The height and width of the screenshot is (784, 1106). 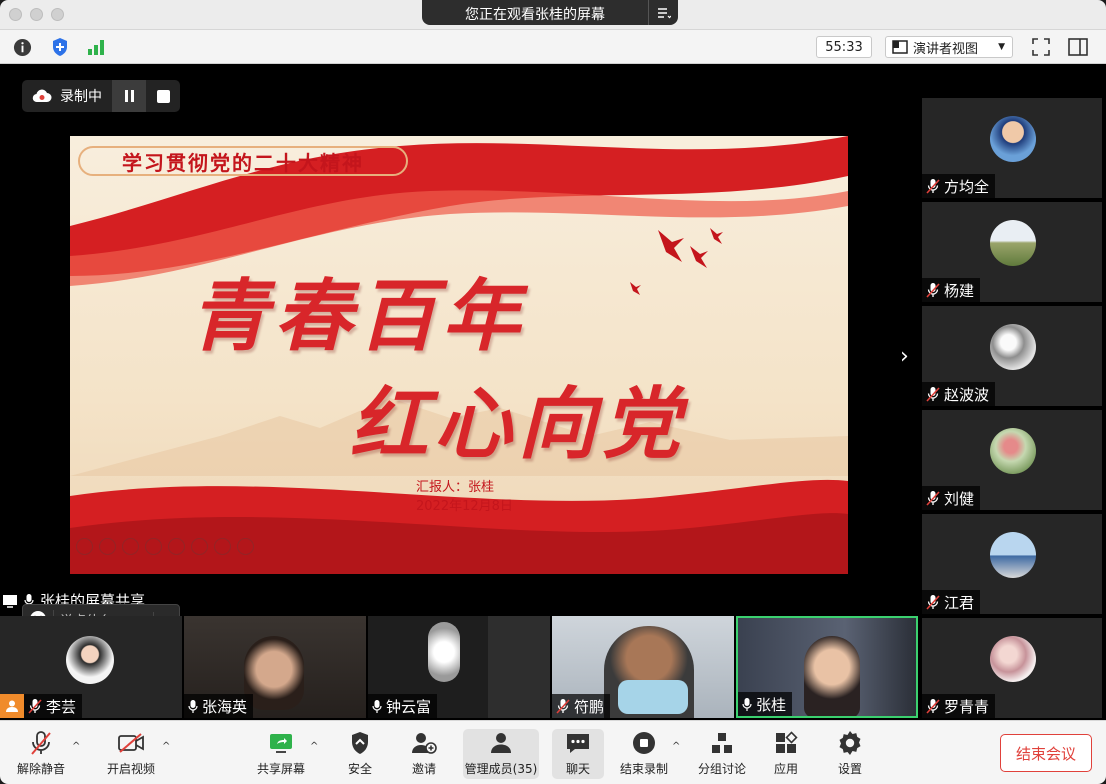 I want to click on participant-tile: 李芸, so click(x=91, y=667).